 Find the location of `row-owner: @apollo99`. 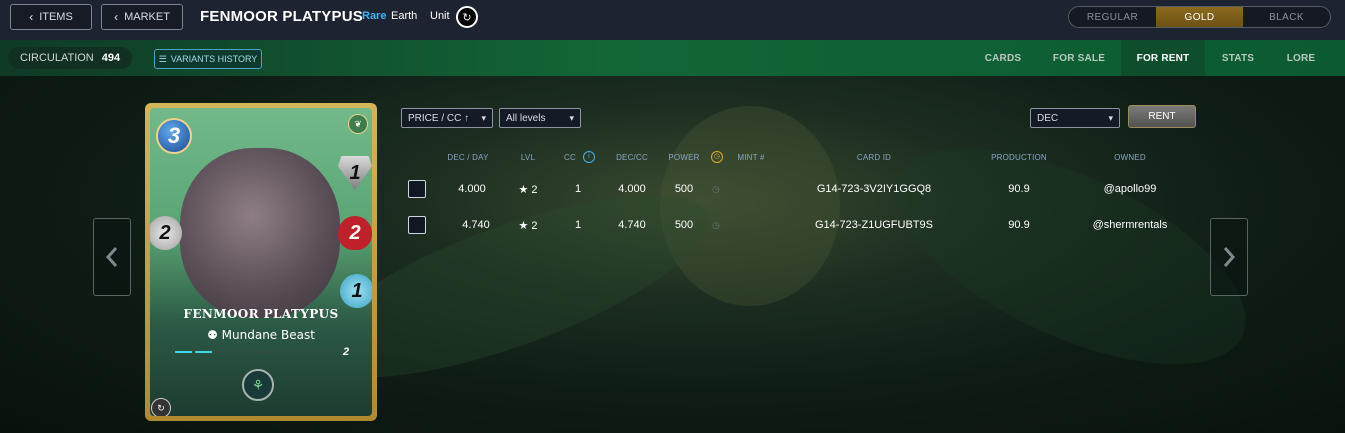

row-owner: @apollo99 is located at coordinates (1130, 189).